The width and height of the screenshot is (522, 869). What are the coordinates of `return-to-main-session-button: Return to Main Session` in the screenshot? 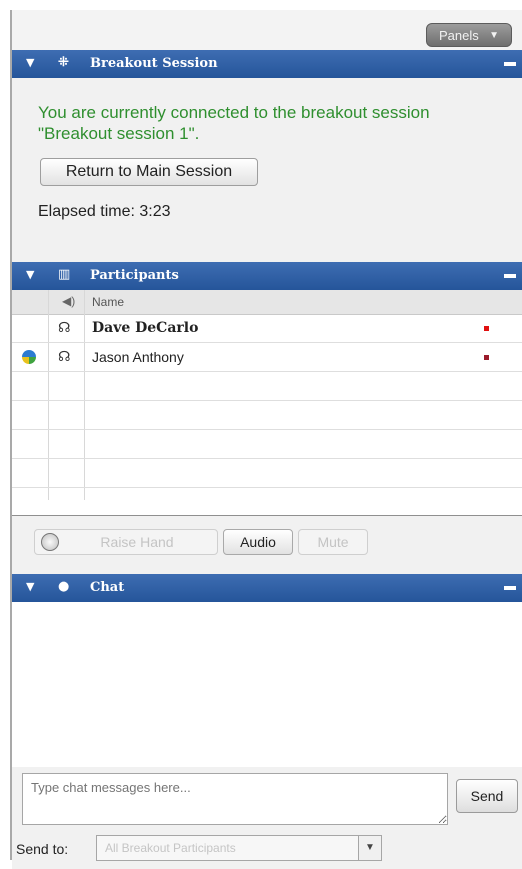 It's located at (149, 172).